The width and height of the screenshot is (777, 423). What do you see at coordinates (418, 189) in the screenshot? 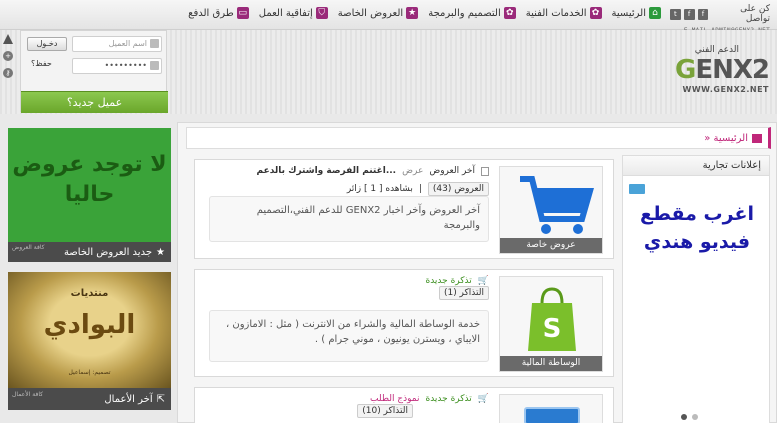
I see `card-meta: العروض (43) | بشاهده [ 1 ] زائر` at bounding box center [418, 189].